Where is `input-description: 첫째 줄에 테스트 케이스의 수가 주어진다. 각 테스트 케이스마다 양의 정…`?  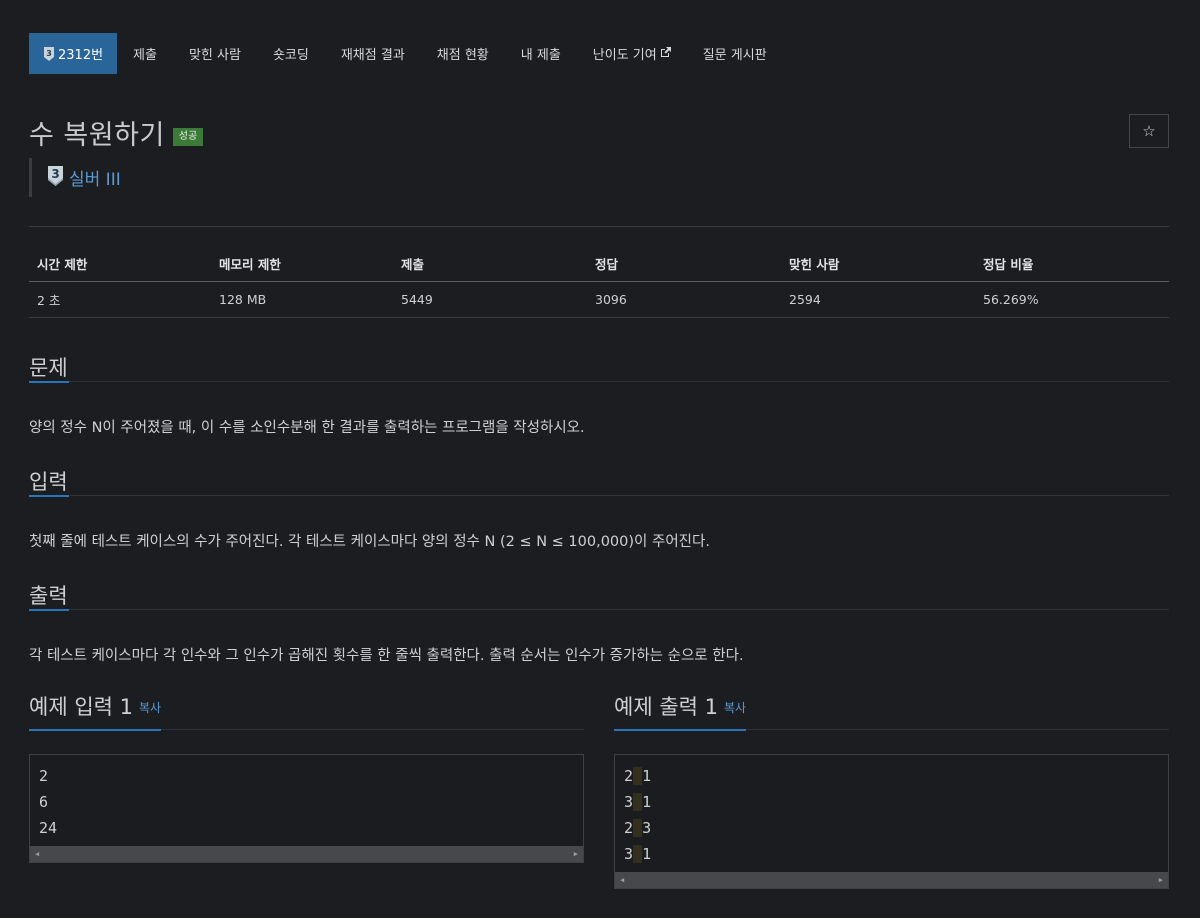
input-description: 첫째 줄에 테스트 케이스의 수가 주어진다. 각 테스트 케이스마다 양의 정… is located at coordinates (369, 542).